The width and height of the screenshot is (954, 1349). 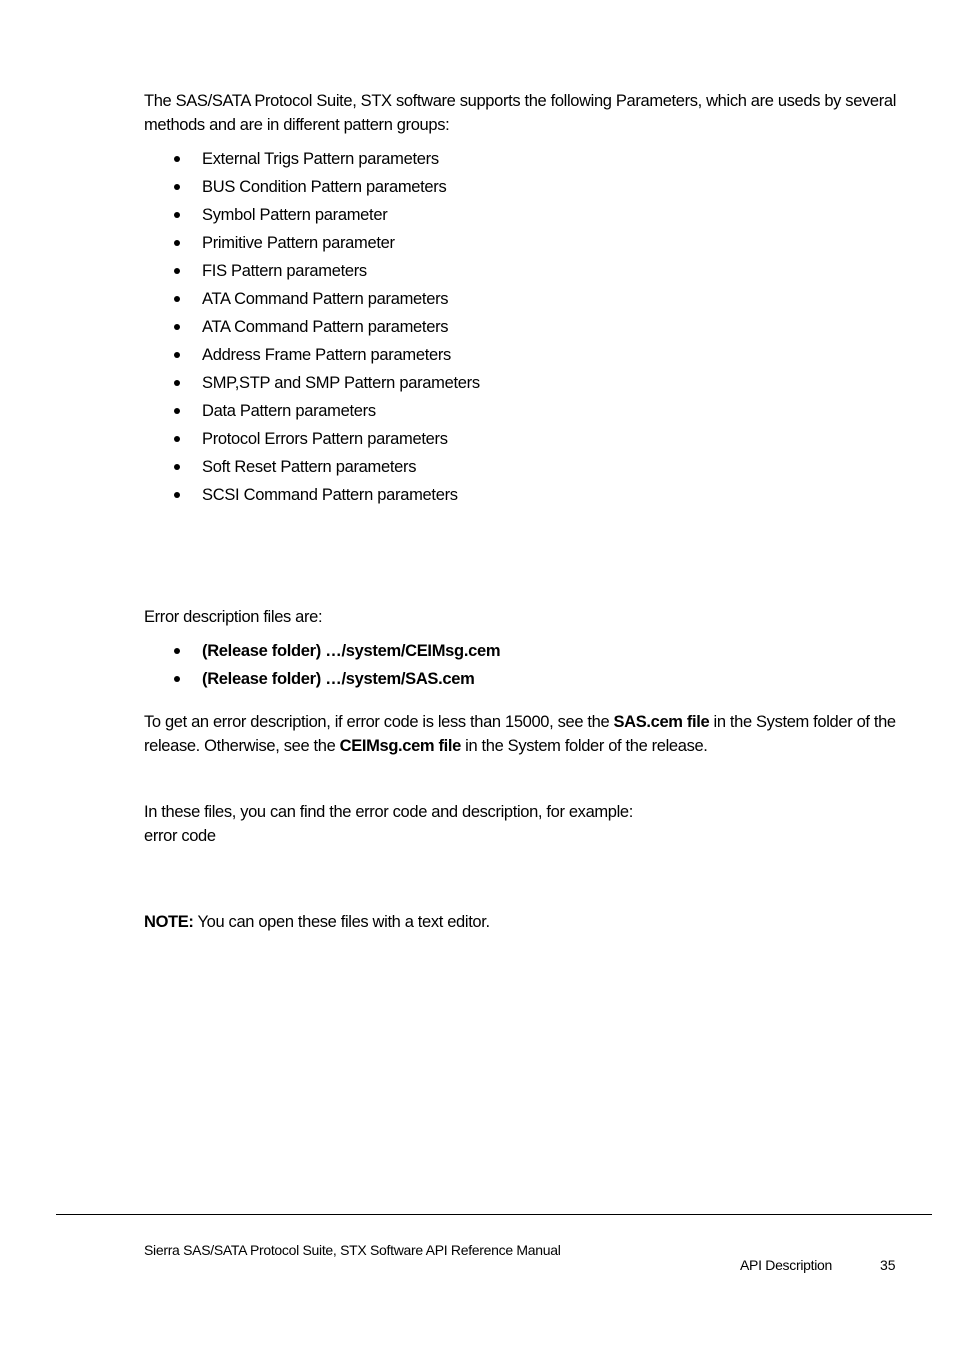 I want to click on list-item: (Release folder) …/system/SAS.cem, so click(x=322, y=679).